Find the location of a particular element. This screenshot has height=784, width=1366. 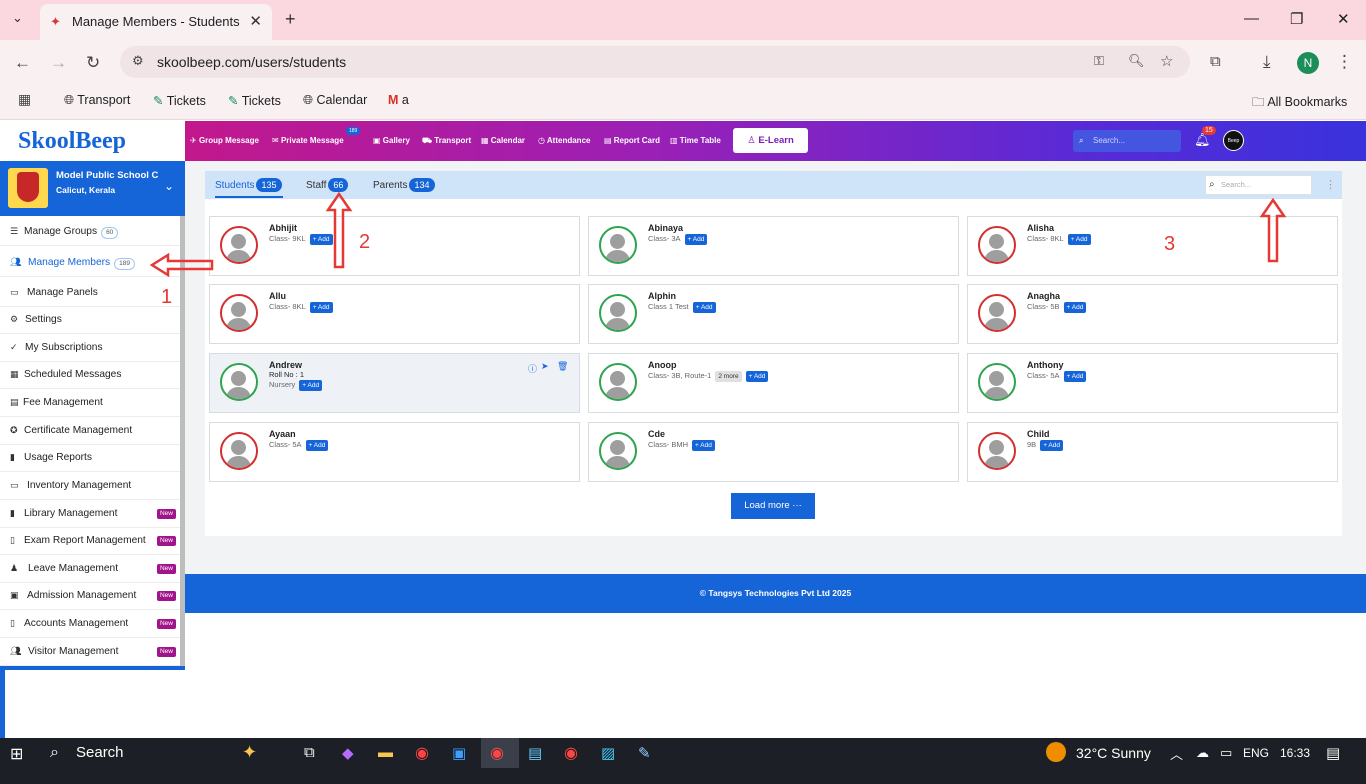

apps-grid-icon: ▦ is located at coordinates (24, 99).